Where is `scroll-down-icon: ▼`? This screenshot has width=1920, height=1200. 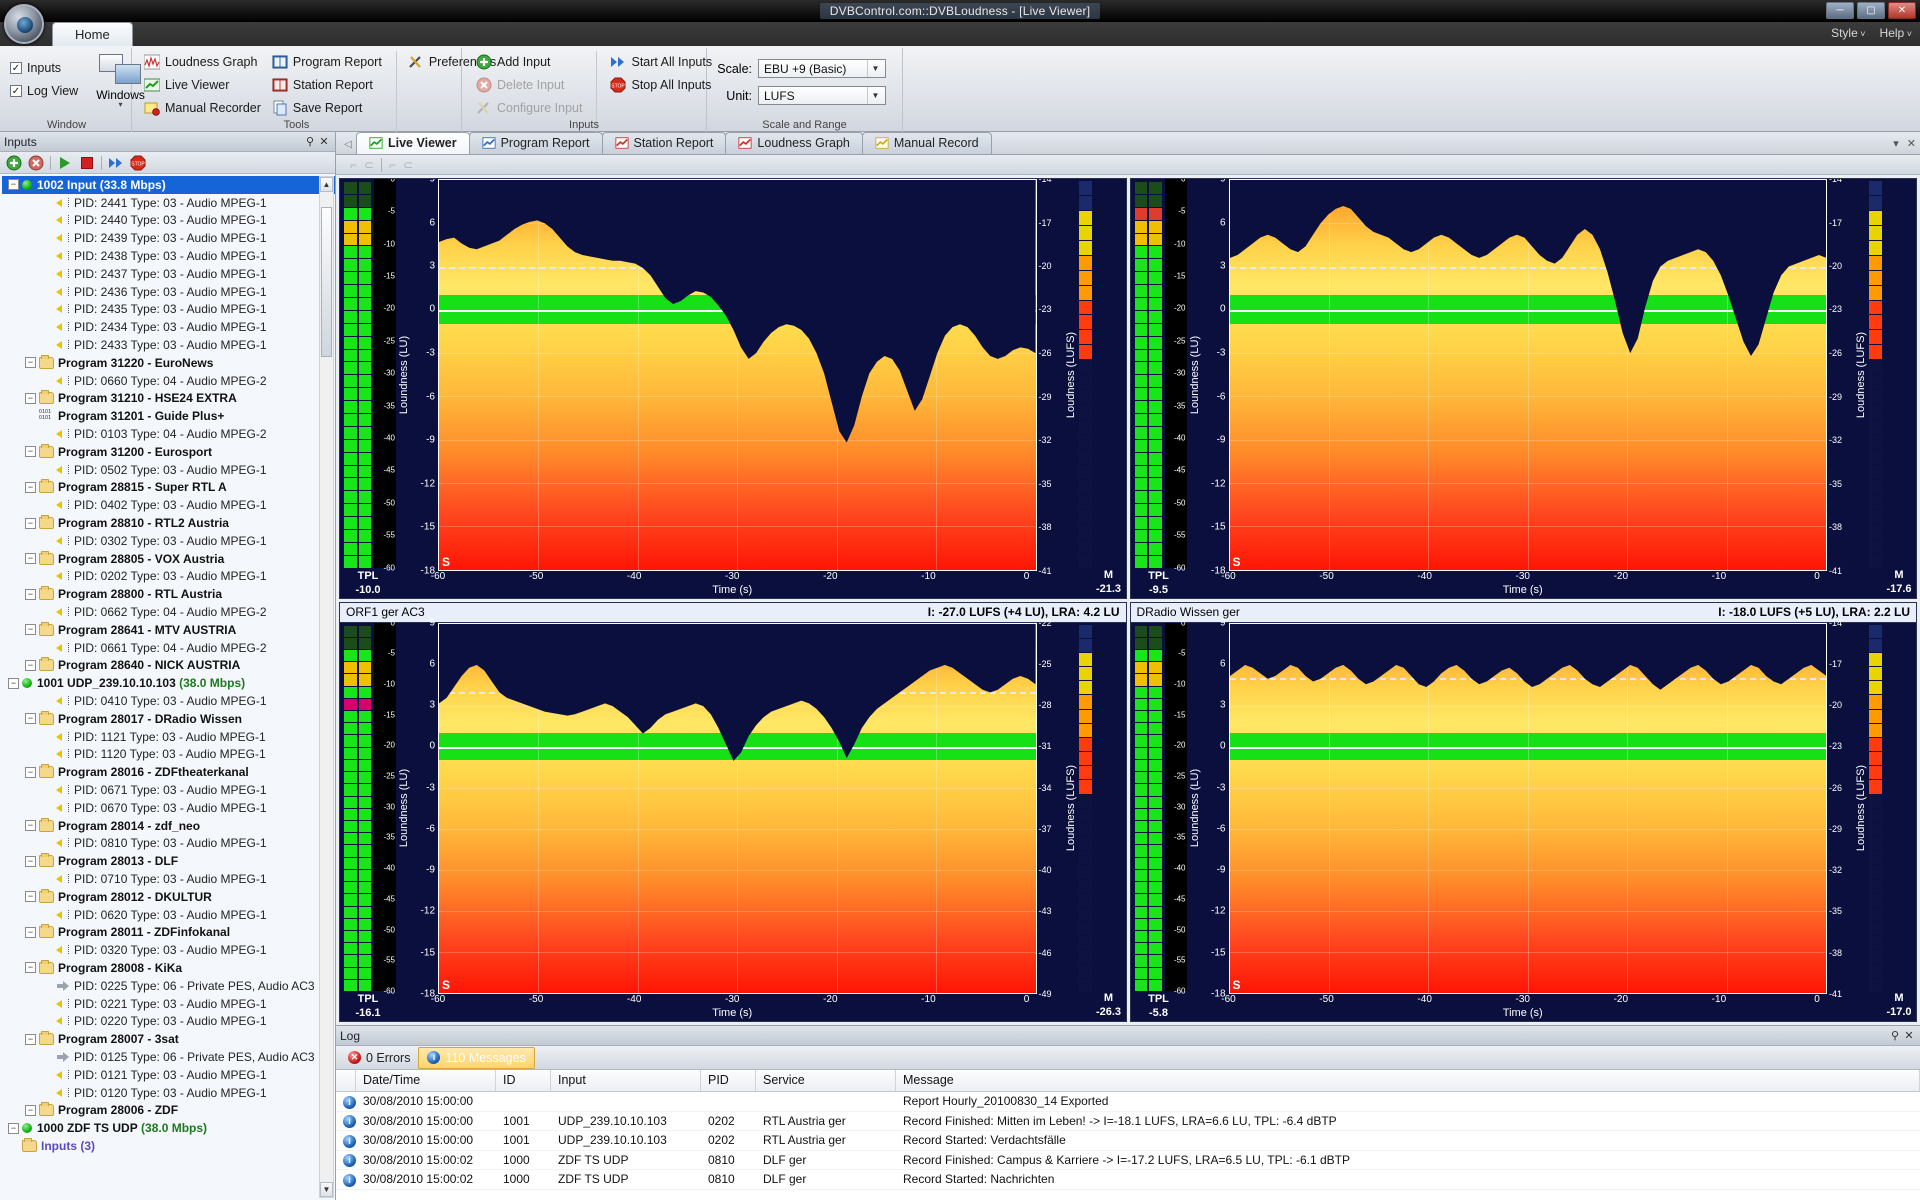 scroll-down-icon: ▼ is located at coordinates (326, 1189).